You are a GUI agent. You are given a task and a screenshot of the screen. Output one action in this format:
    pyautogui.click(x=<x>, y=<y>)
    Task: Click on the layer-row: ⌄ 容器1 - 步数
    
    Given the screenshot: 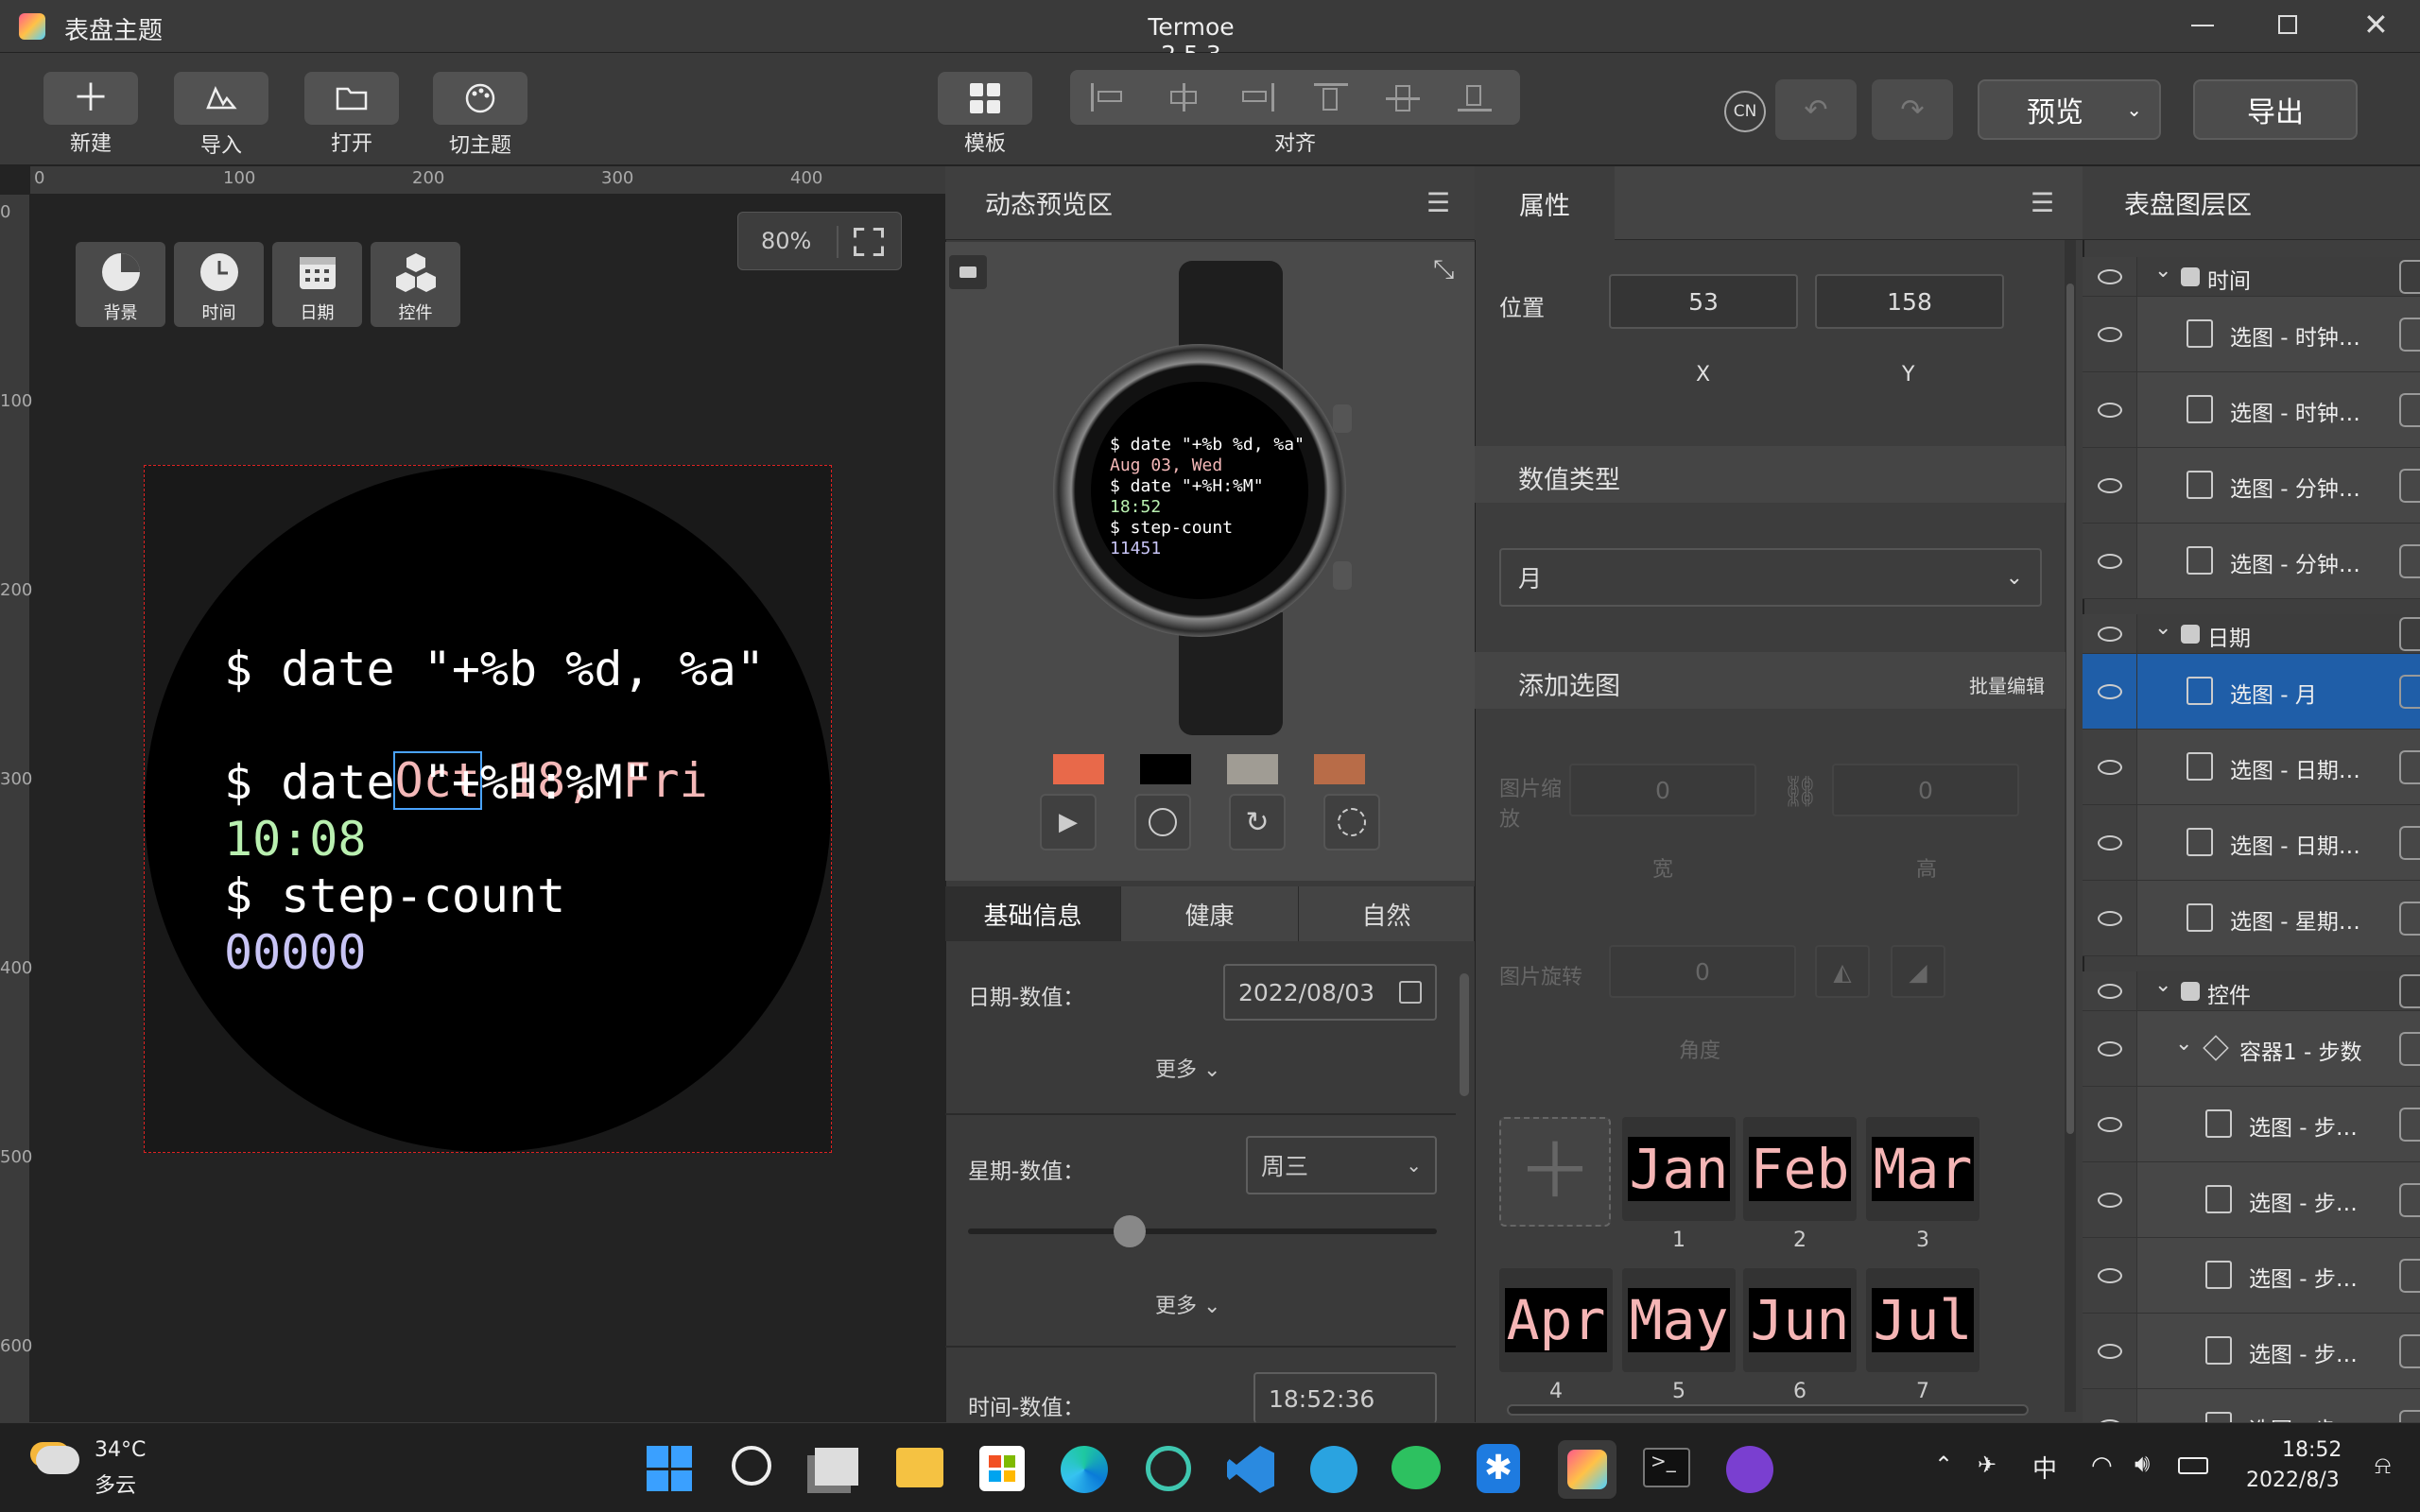 What is the action you would take?
    pyautogui.click(x=2252, y=1049)
    